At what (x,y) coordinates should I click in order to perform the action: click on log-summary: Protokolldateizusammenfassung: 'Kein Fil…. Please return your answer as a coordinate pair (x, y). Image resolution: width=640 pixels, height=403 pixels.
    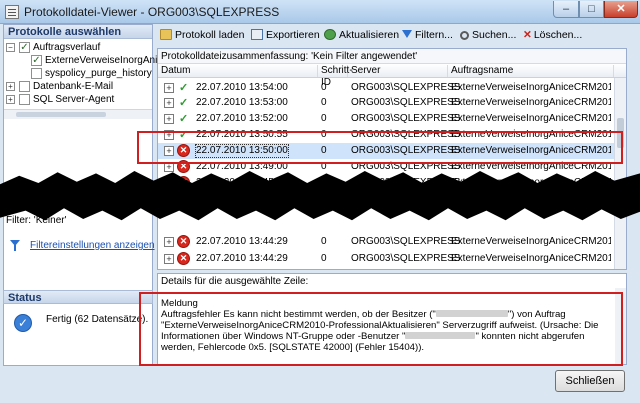
    Looking at the image, I should click on (392, 56).